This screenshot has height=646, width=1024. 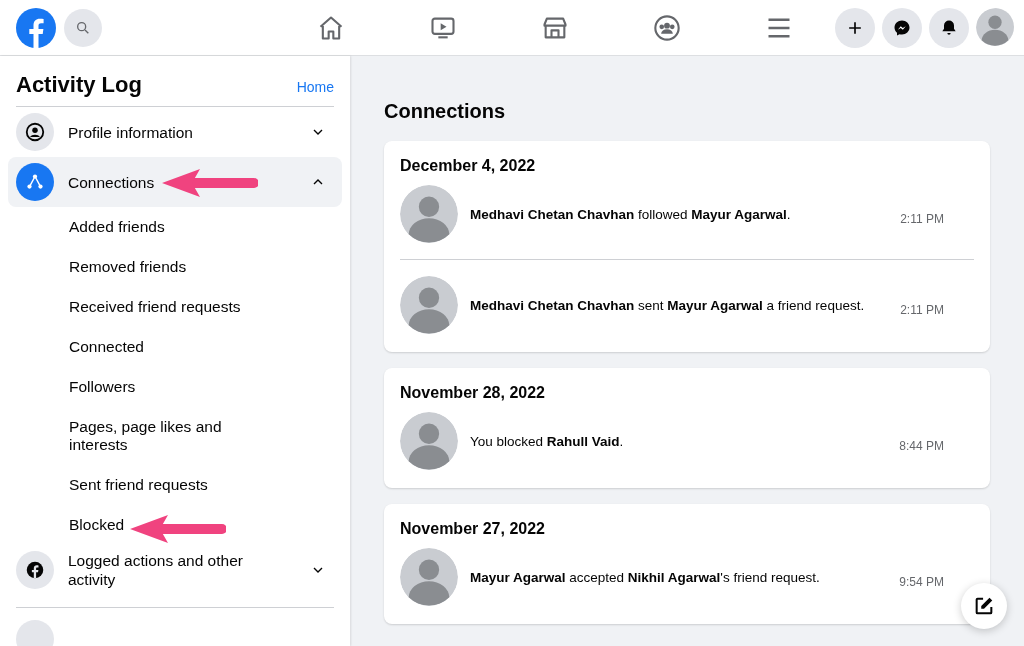 I want to click on compose-button, so click(x=984, y=606).